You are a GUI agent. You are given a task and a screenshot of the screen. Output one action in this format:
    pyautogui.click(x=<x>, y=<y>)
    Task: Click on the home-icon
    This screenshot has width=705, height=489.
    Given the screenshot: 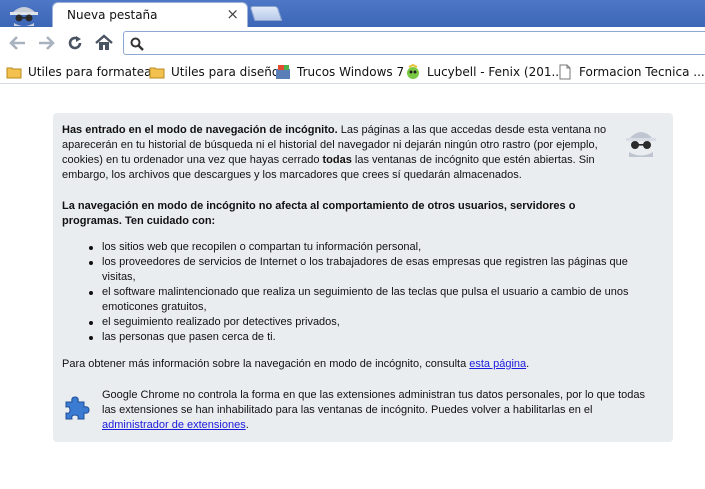 What is the action you would take?
    pyautogui.click(x=104, y=43)
    